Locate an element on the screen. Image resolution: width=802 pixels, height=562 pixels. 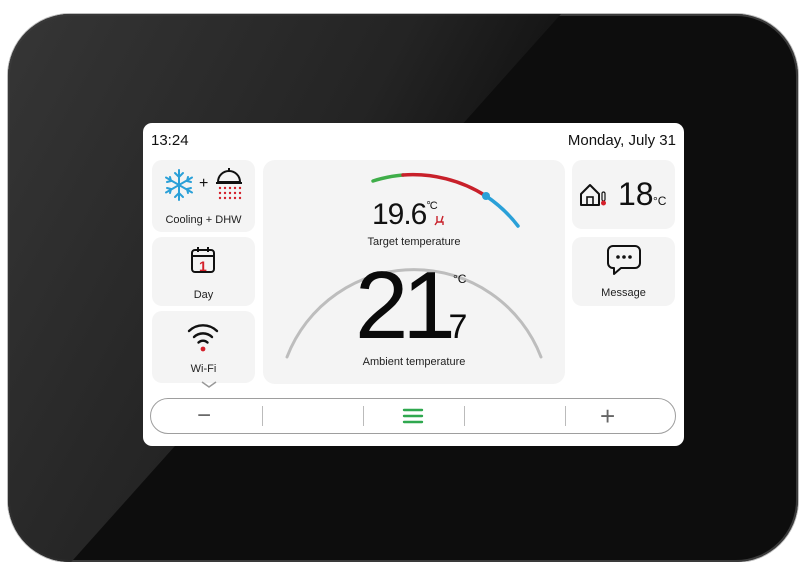
mode-plus-sign: + is located at coordinates (204, 183).